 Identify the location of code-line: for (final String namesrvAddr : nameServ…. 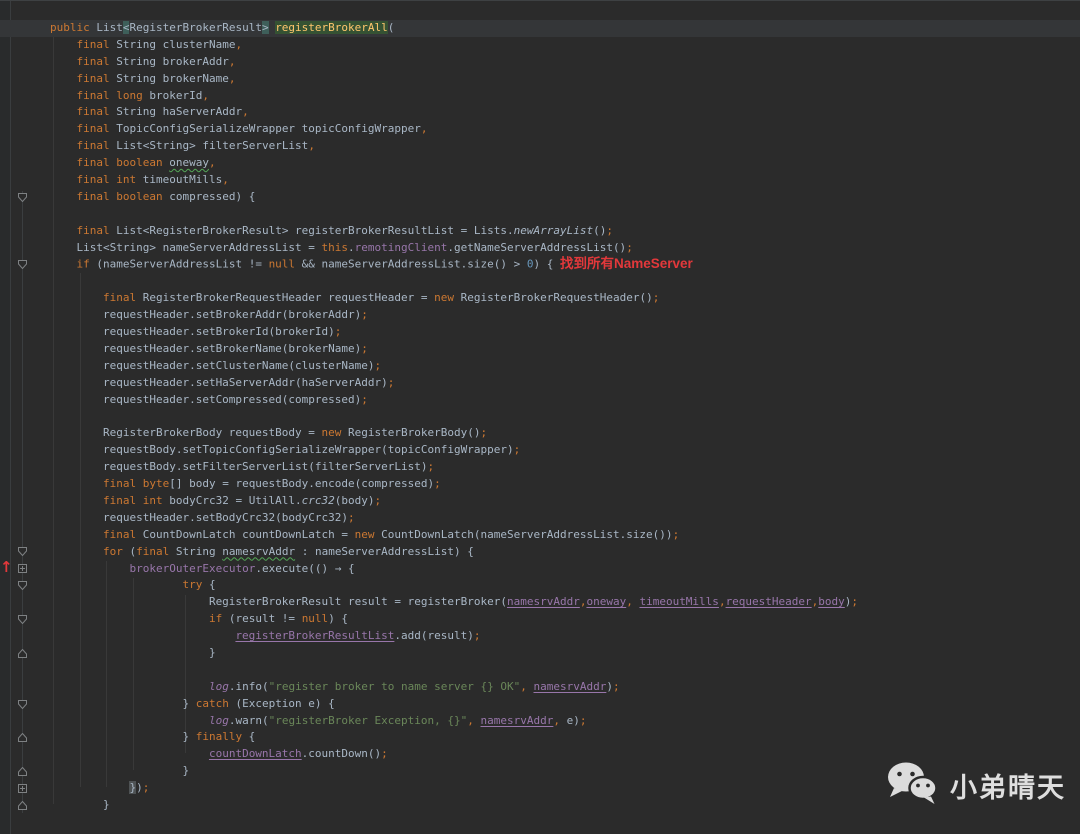
(540, 552).